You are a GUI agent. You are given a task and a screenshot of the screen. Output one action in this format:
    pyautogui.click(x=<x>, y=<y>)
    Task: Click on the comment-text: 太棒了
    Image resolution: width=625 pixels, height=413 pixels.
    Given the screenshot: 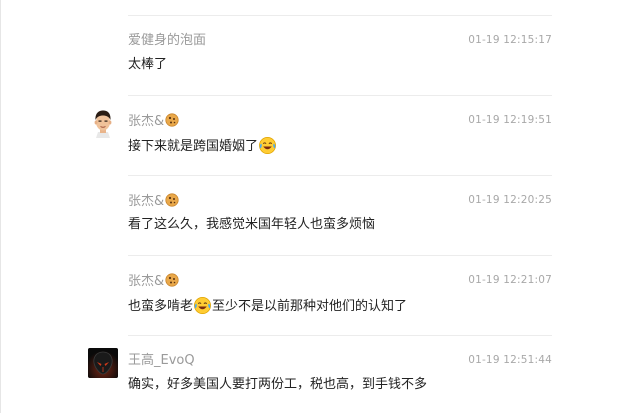 What is the action you would take?
    pyautogui.click(x=147, y=65)
    